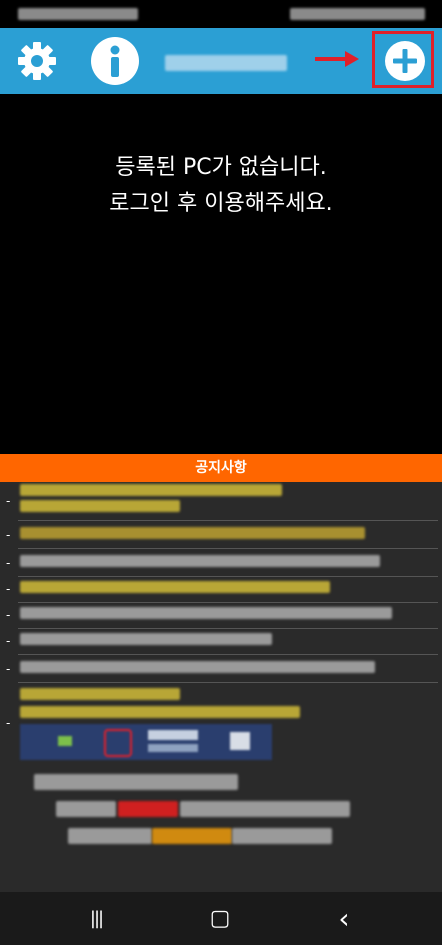  I want to click on notice-header: 공지사항, so click(221, 468).